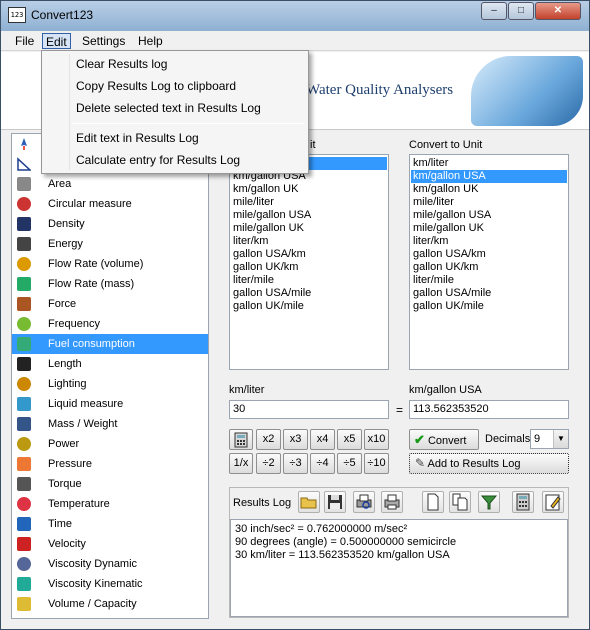 Image resolution: width=590 pixels, height=630 pixels. Describe the element at coordinates (309, 202) in the screenshot. I see `from-unit-list-item: mile/liter` at that location.